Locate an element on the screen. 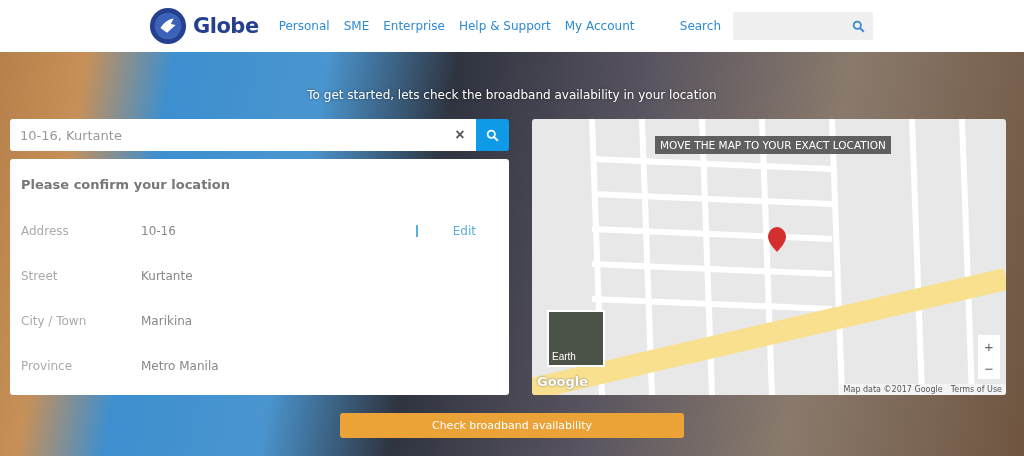 This screenshot has height=456, width=1024. nav-link: Help & Support is located at coordinates (504, 26).